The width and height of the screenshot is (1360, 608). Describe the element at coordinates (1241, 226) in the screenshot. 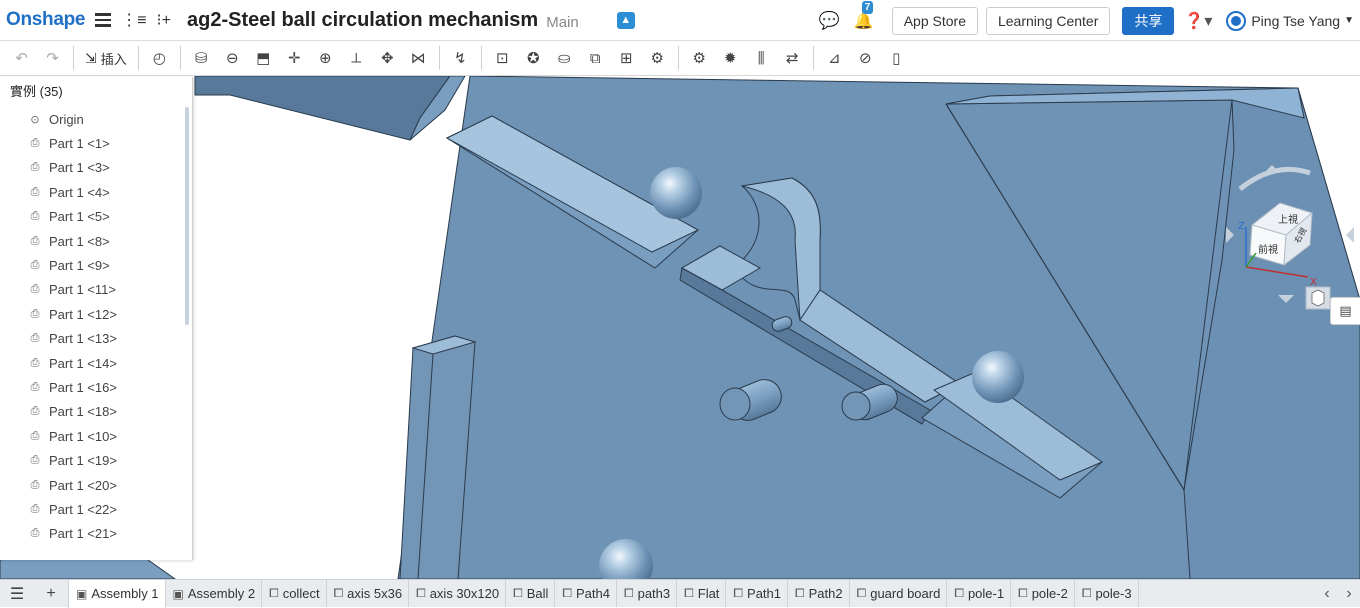

I see `axis-z-label: Z` at that location.